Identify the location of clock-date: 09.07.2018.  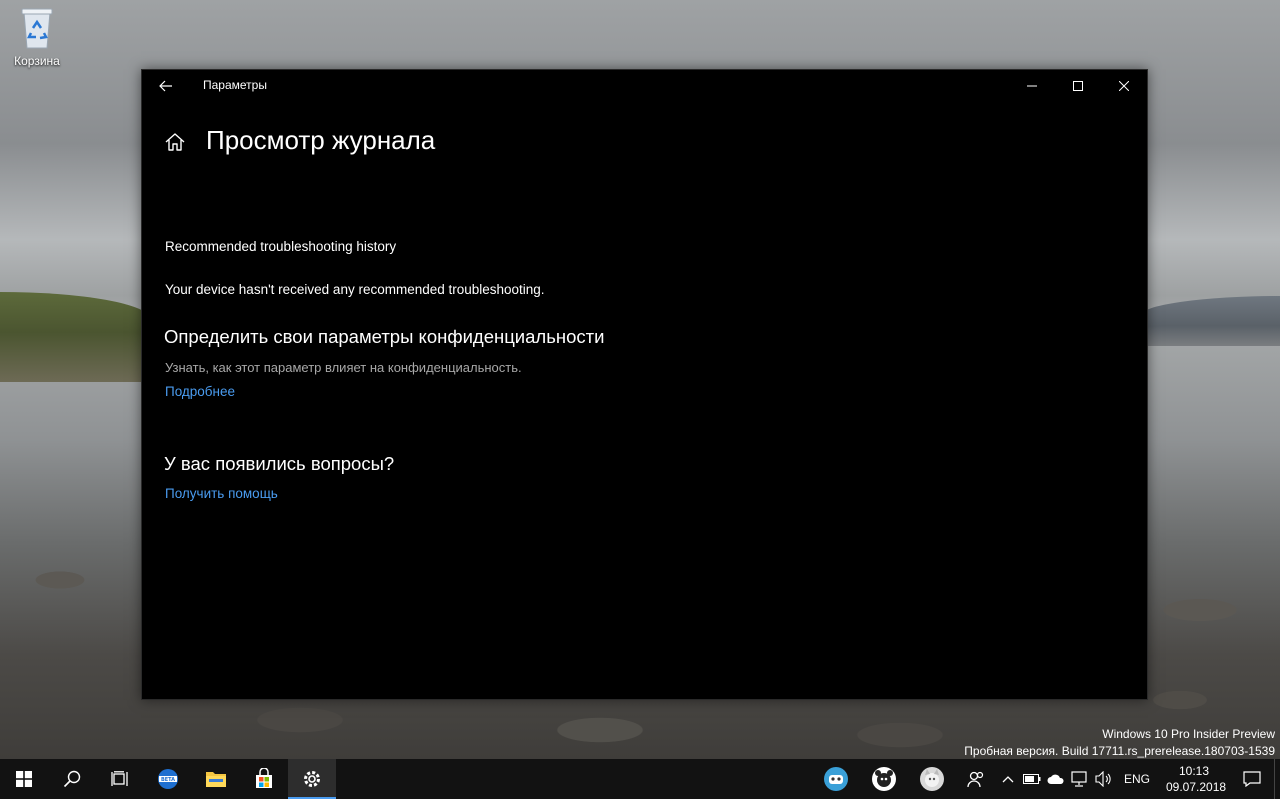
(1196, 787).